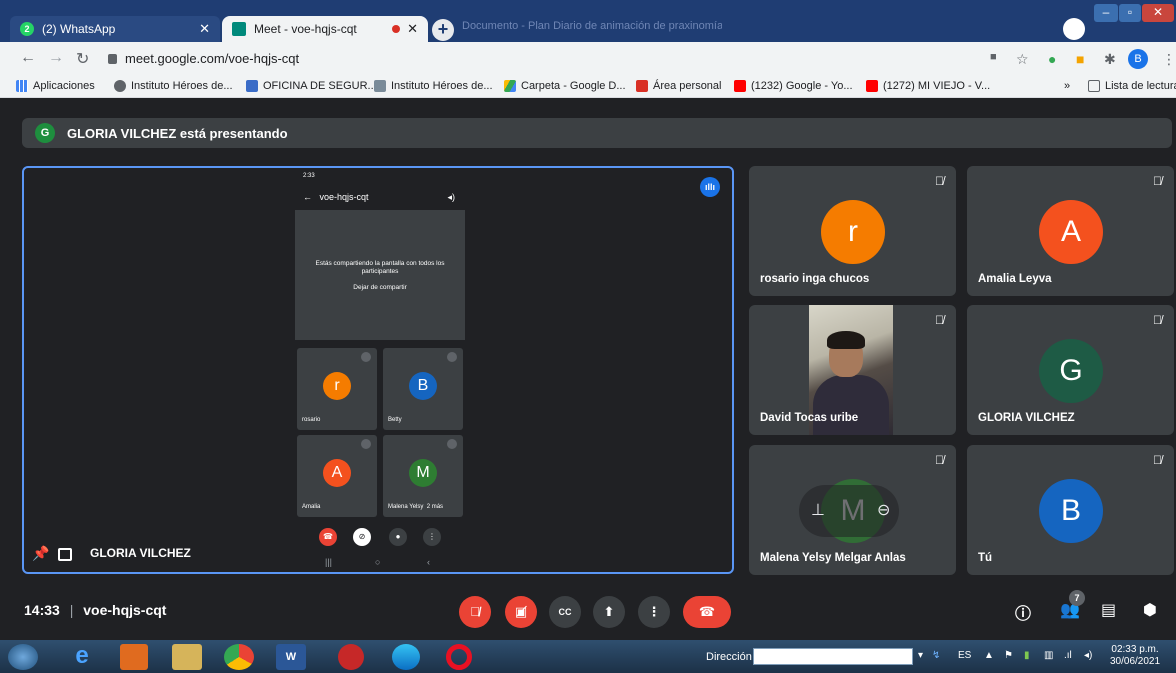 This screenshot has height=673, width=1176. Describe the element at coordinates (521, 612) in the screenshot. I see `camera-toggle-button: ▣̸` at that location.